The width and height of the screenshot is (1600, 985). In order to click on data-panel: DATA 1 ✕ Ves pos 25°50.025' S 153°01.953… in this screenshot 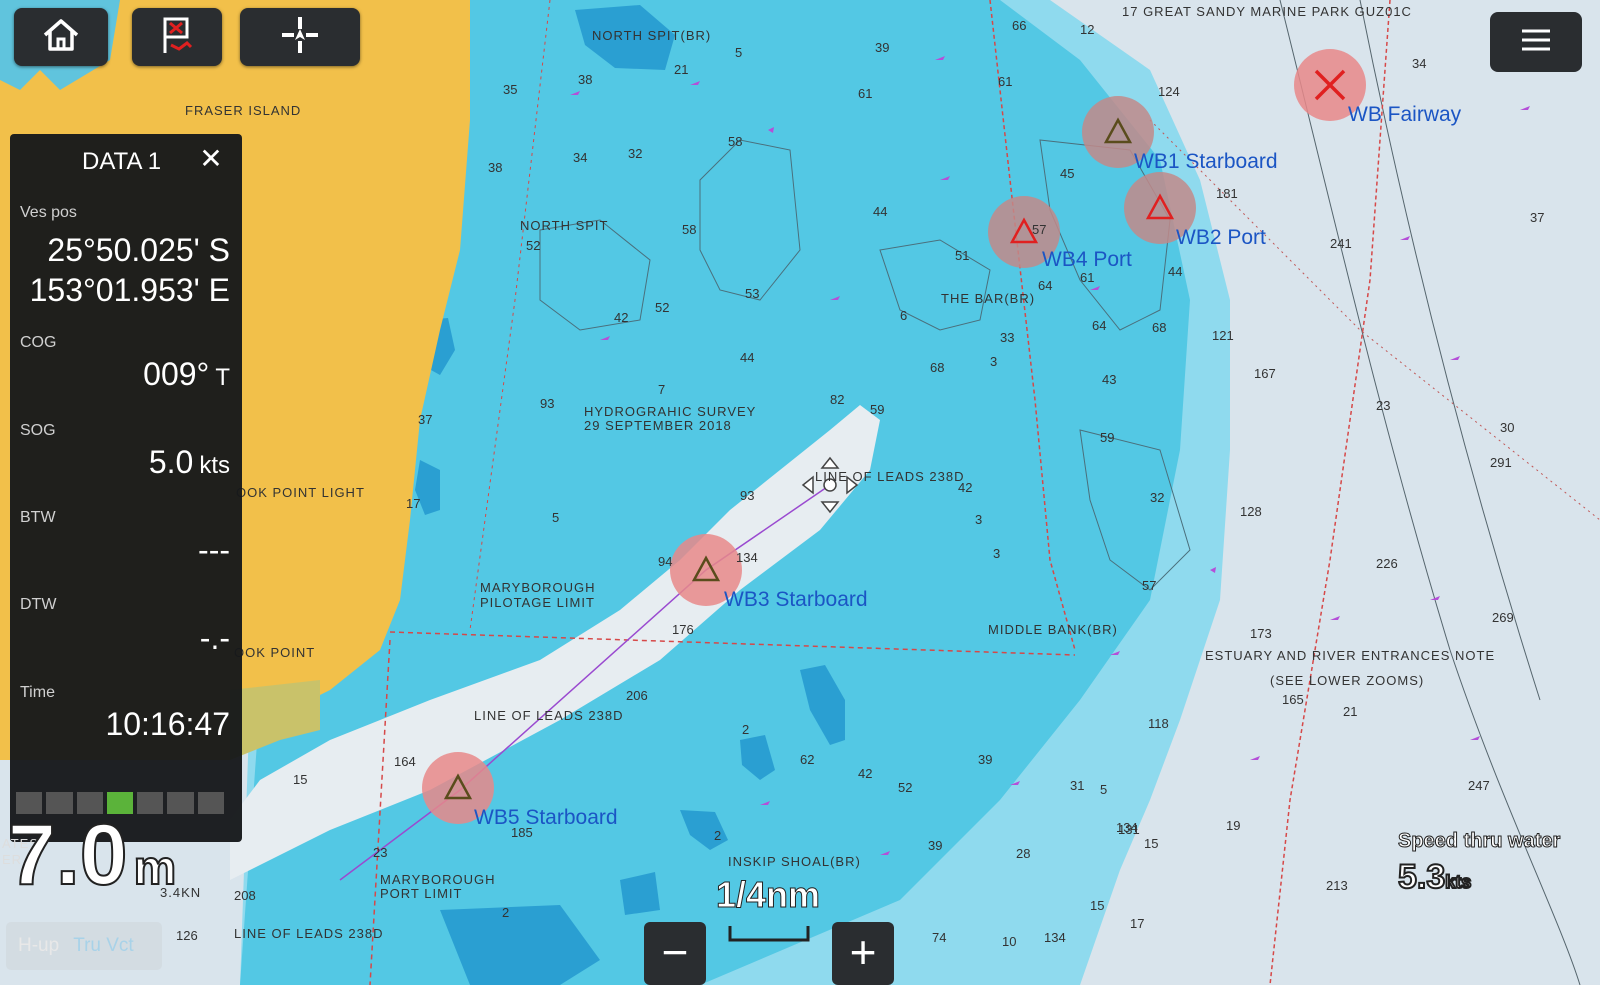, I will do `click(126, 488)`.